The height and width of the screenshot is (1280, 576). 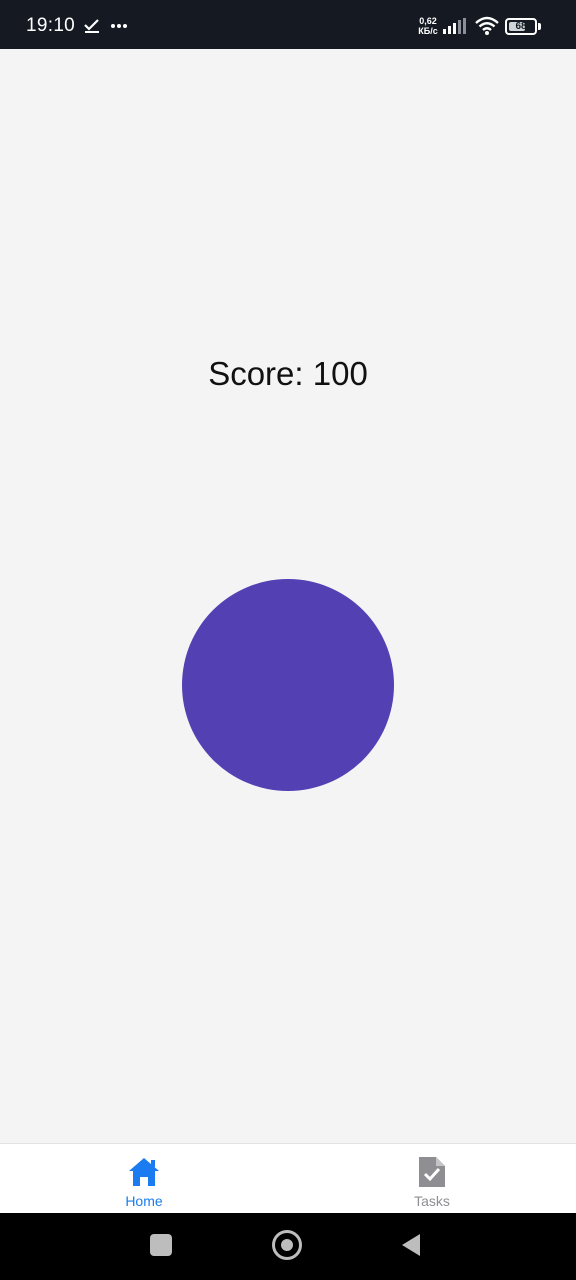 I want to click on tab-home: Home, so click(x=144, y=1178).